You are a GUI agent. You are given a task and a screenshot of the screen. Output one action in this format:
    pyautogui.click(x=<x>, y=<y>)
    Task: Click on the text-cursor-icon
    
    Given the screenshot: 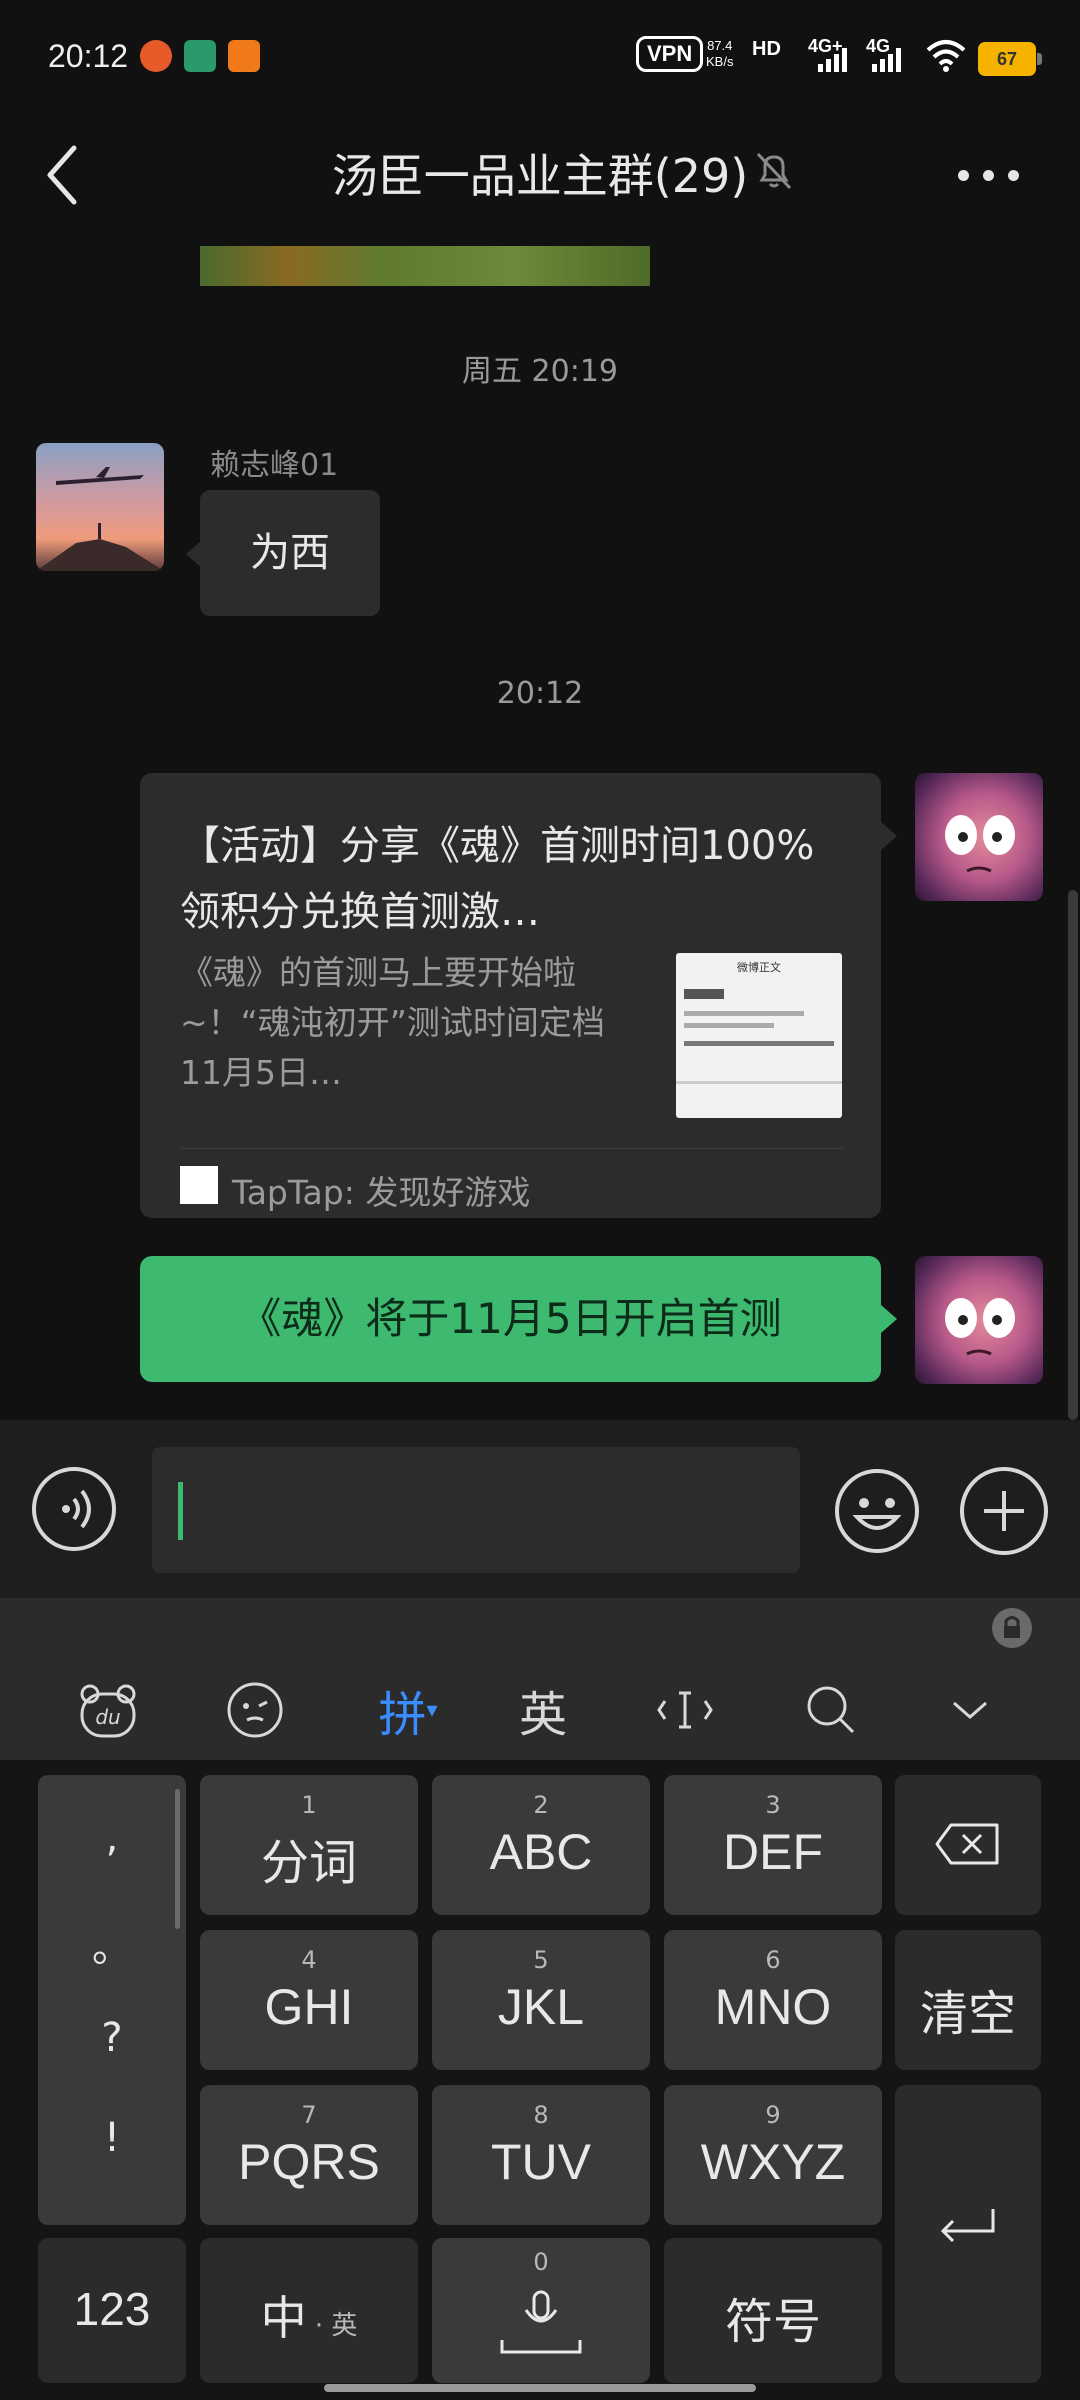 What is the action you would take?
    pyautogui.click(x=685, y=1710)
    